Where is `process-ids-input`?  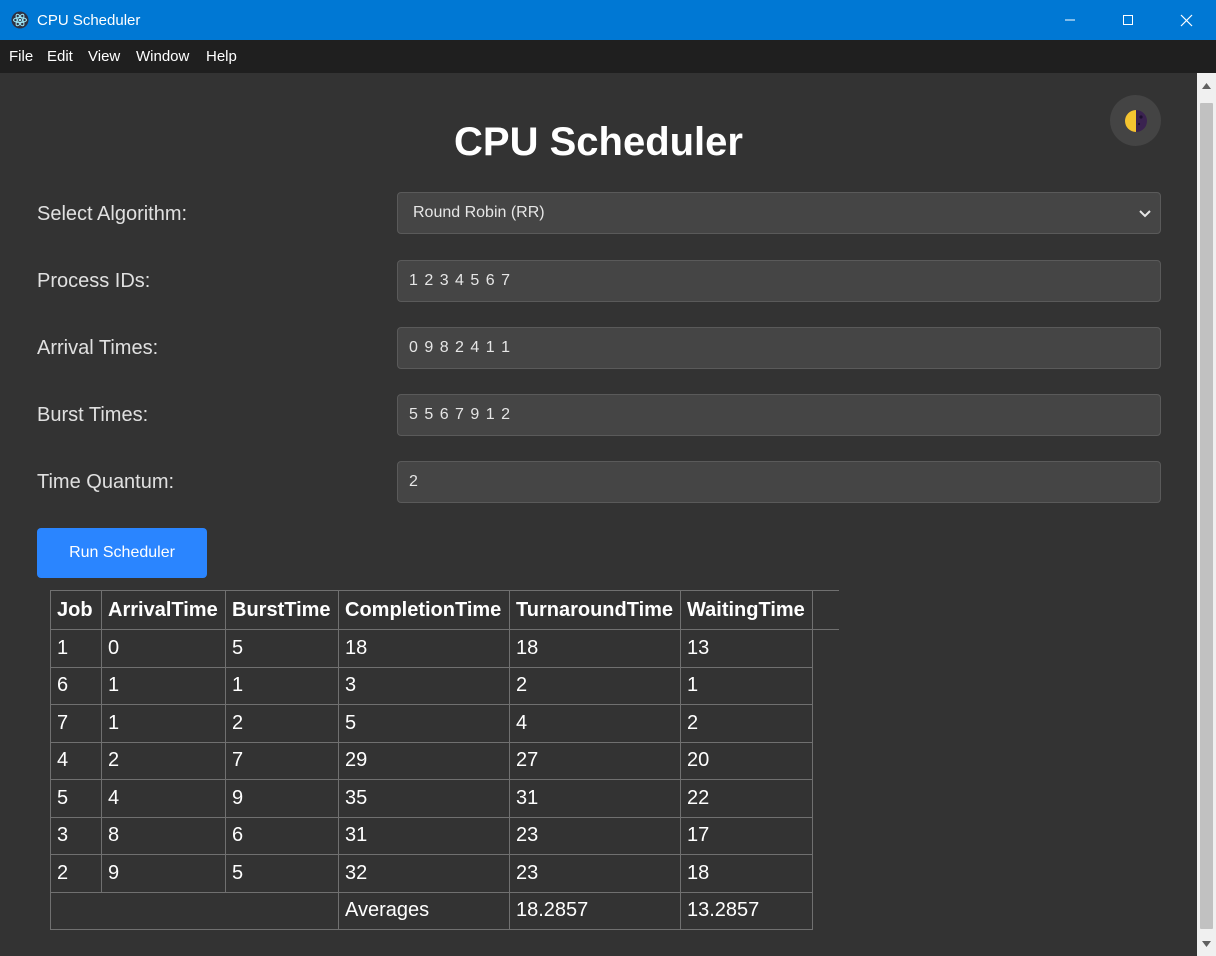
process-ids-input is located at coordinates (779, 281).